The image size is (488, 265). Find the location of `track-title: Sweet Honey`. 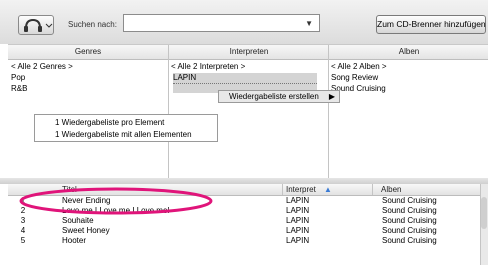

track-title: Sweet Honey is located at coordinates (86, 230).